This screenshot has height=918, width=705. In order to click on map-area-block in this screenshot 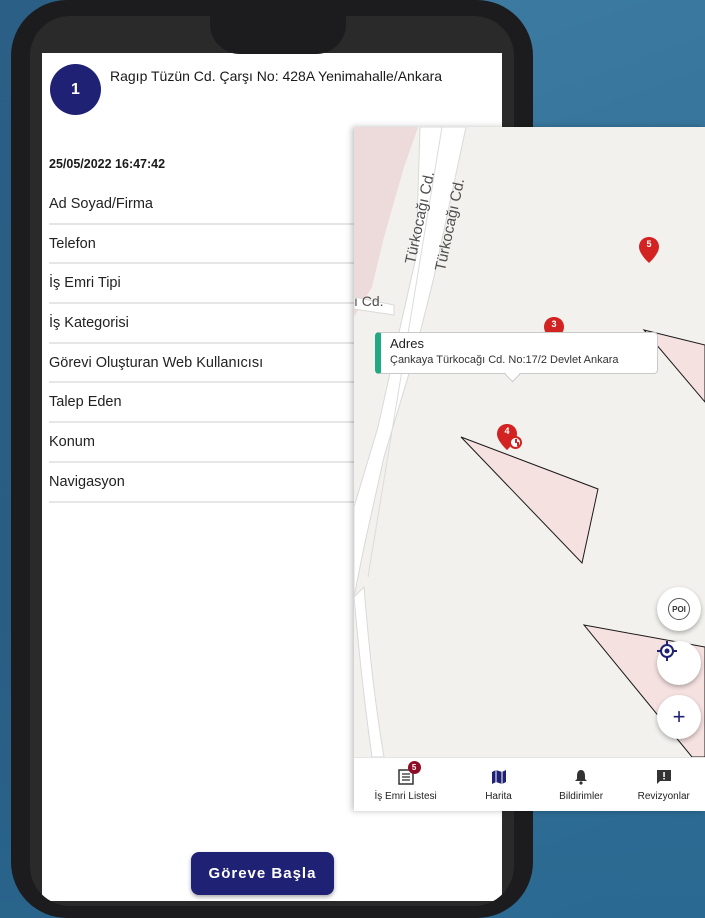, I will do `click(386, 222)`.